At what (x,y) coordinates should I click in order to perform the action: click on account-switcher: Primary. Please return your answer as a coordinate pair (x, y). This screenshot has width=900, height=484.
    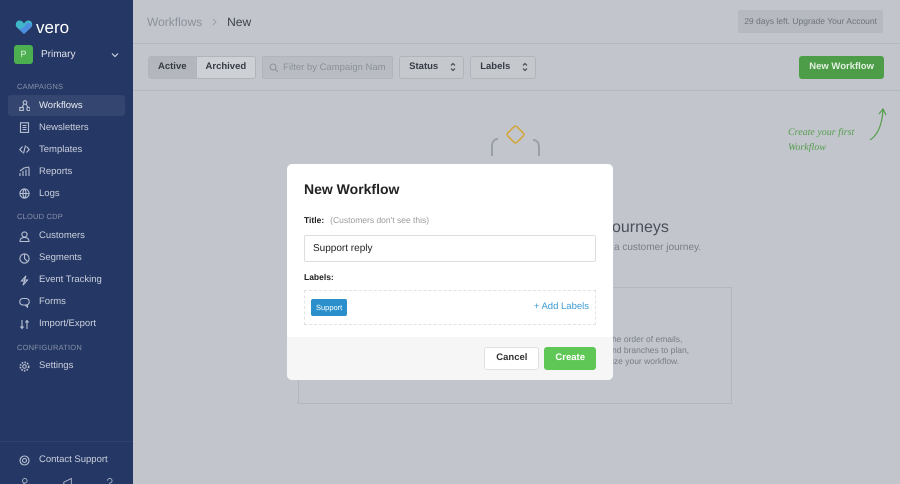
    Looking at the image, I should click on (72, 54).